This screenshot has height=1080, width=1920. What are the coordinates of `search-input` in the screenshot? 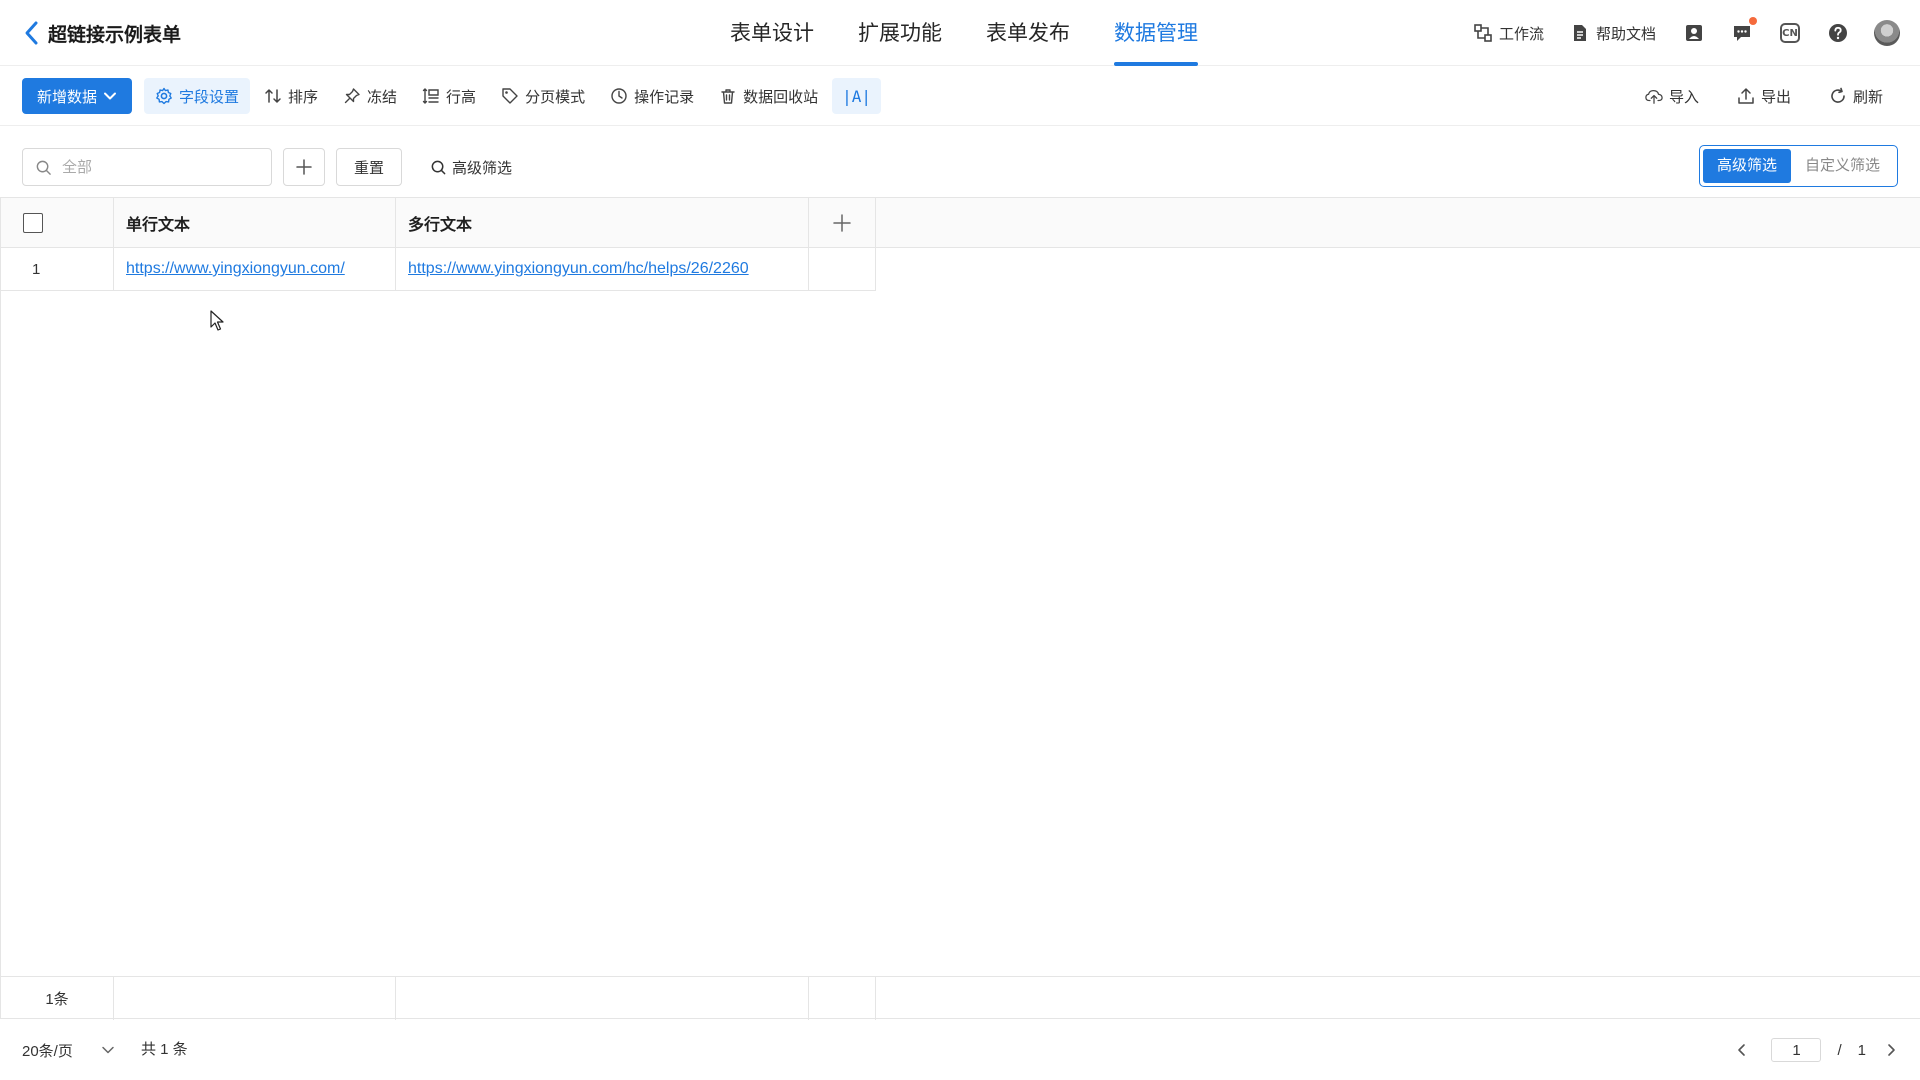 It's located at (162, 167).